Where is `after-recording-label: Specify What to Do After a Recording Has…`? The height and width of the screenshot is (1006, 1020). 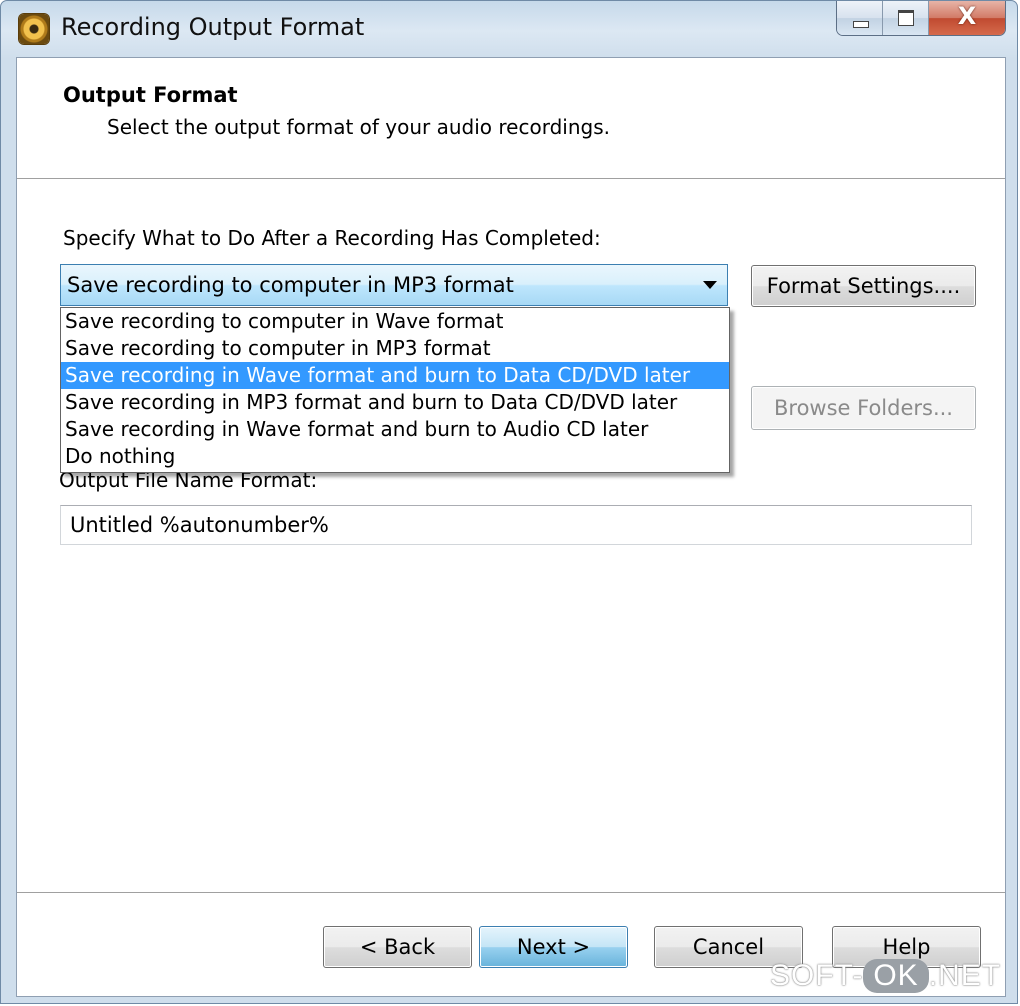 after-recording-label: Specify What to Do After a Recording Has… is located at coordinates (332, 238).